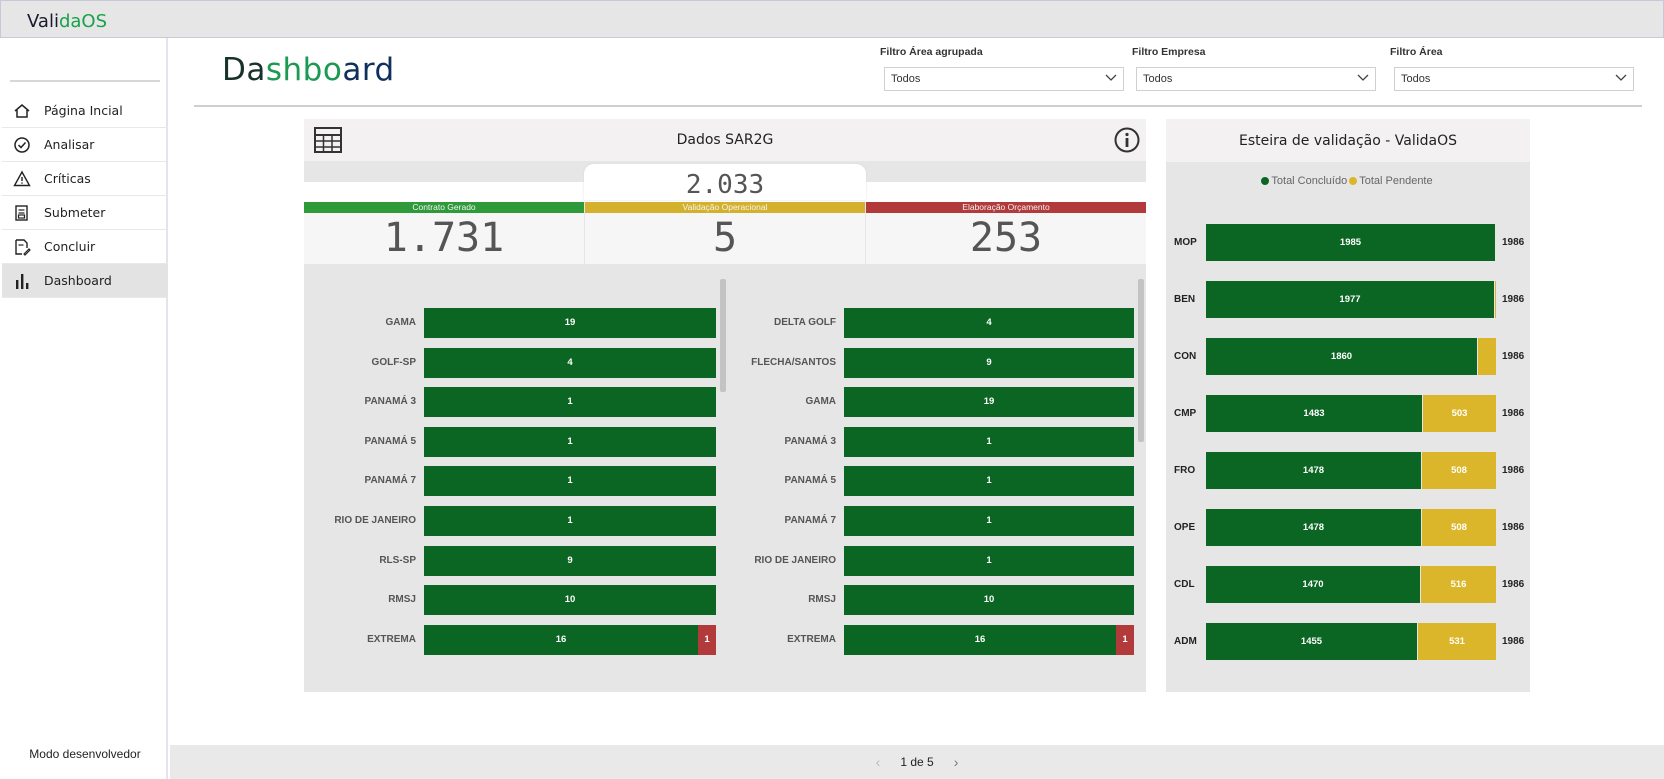 The image size is (1664, 779). What do you see at coordinates (22, 213) in the screenshot?
I see `document-submit-icon` at bounding box center [22, 213].